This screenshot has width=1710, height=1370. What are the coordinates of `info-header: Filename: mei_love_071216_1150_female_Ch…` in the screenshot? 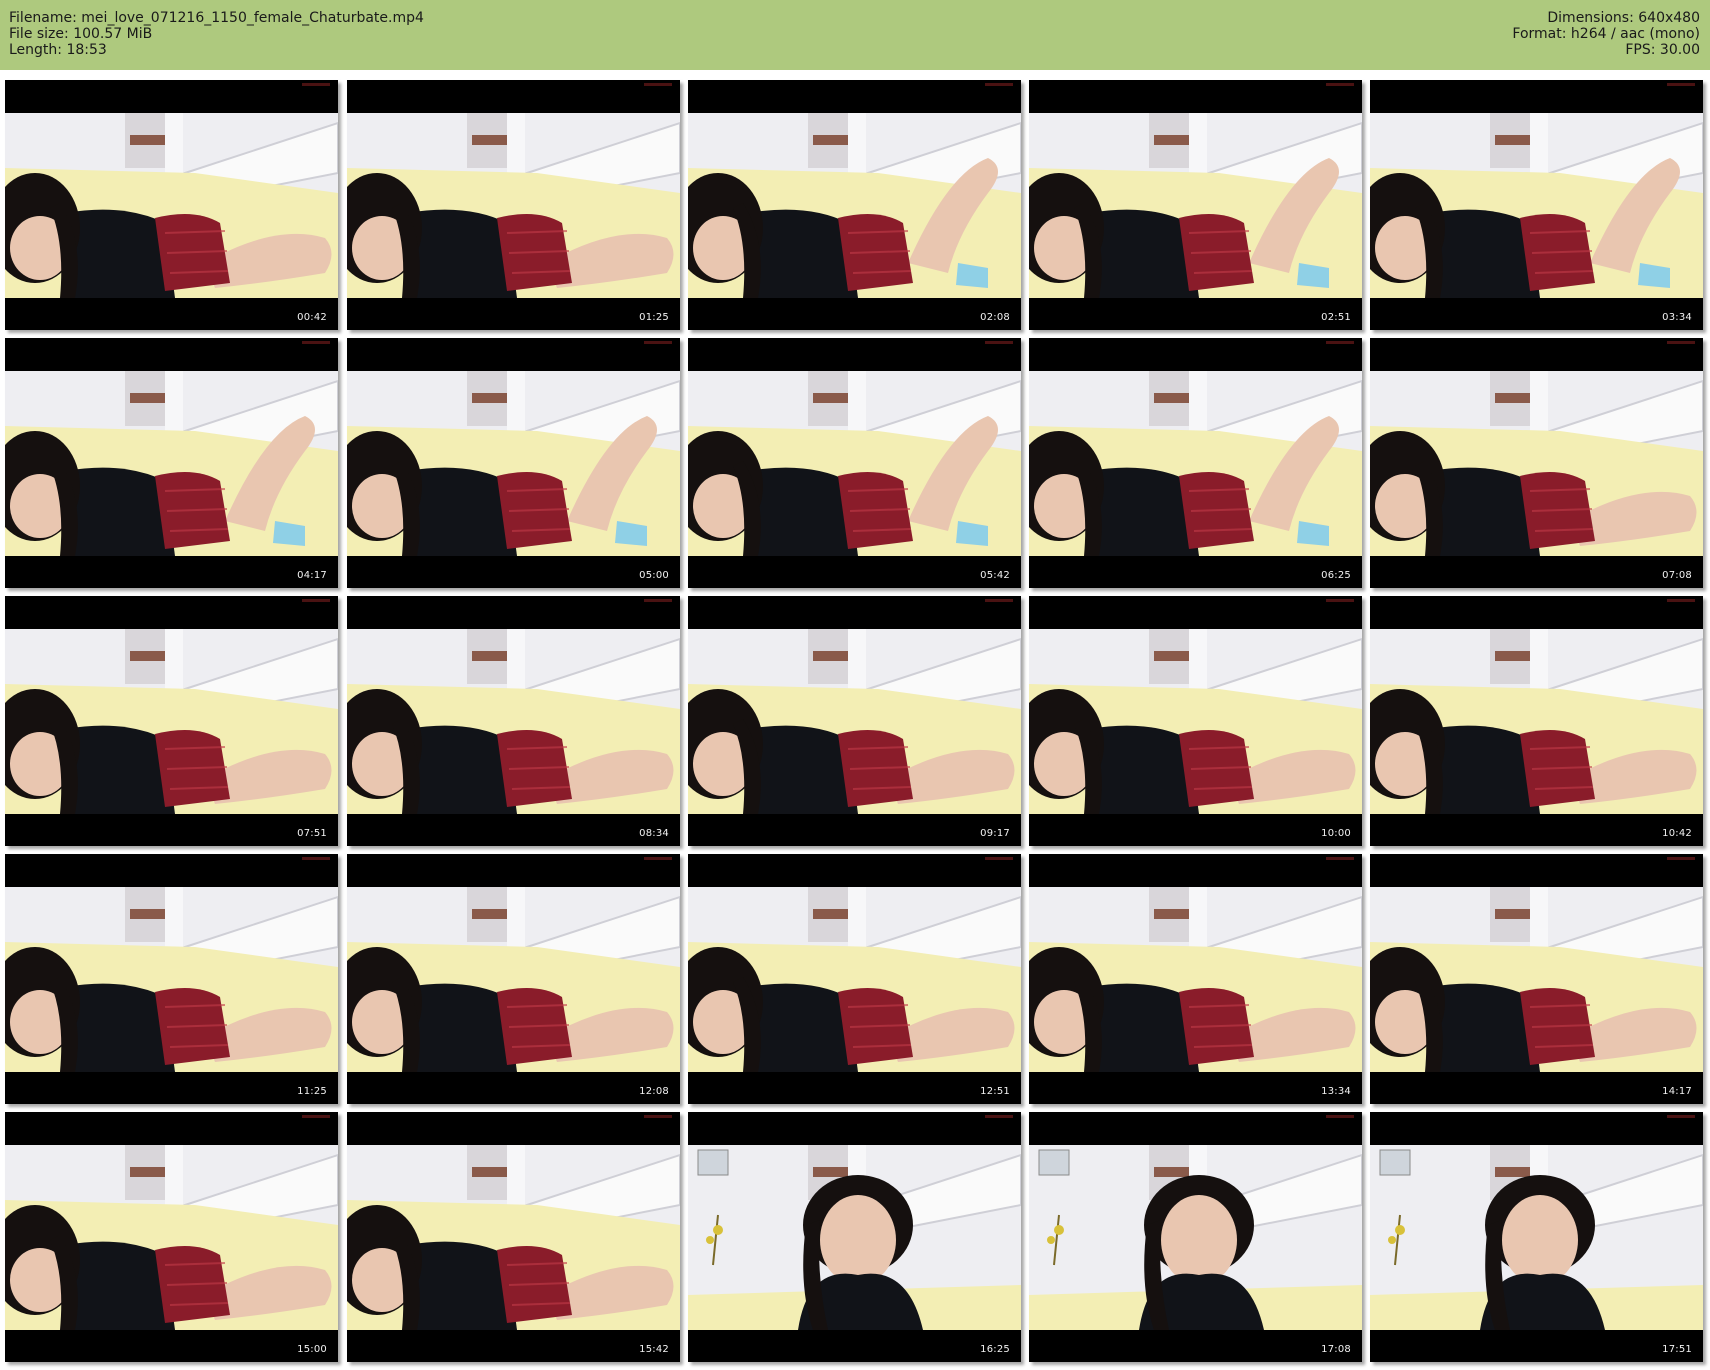 It's located at (855, 35).